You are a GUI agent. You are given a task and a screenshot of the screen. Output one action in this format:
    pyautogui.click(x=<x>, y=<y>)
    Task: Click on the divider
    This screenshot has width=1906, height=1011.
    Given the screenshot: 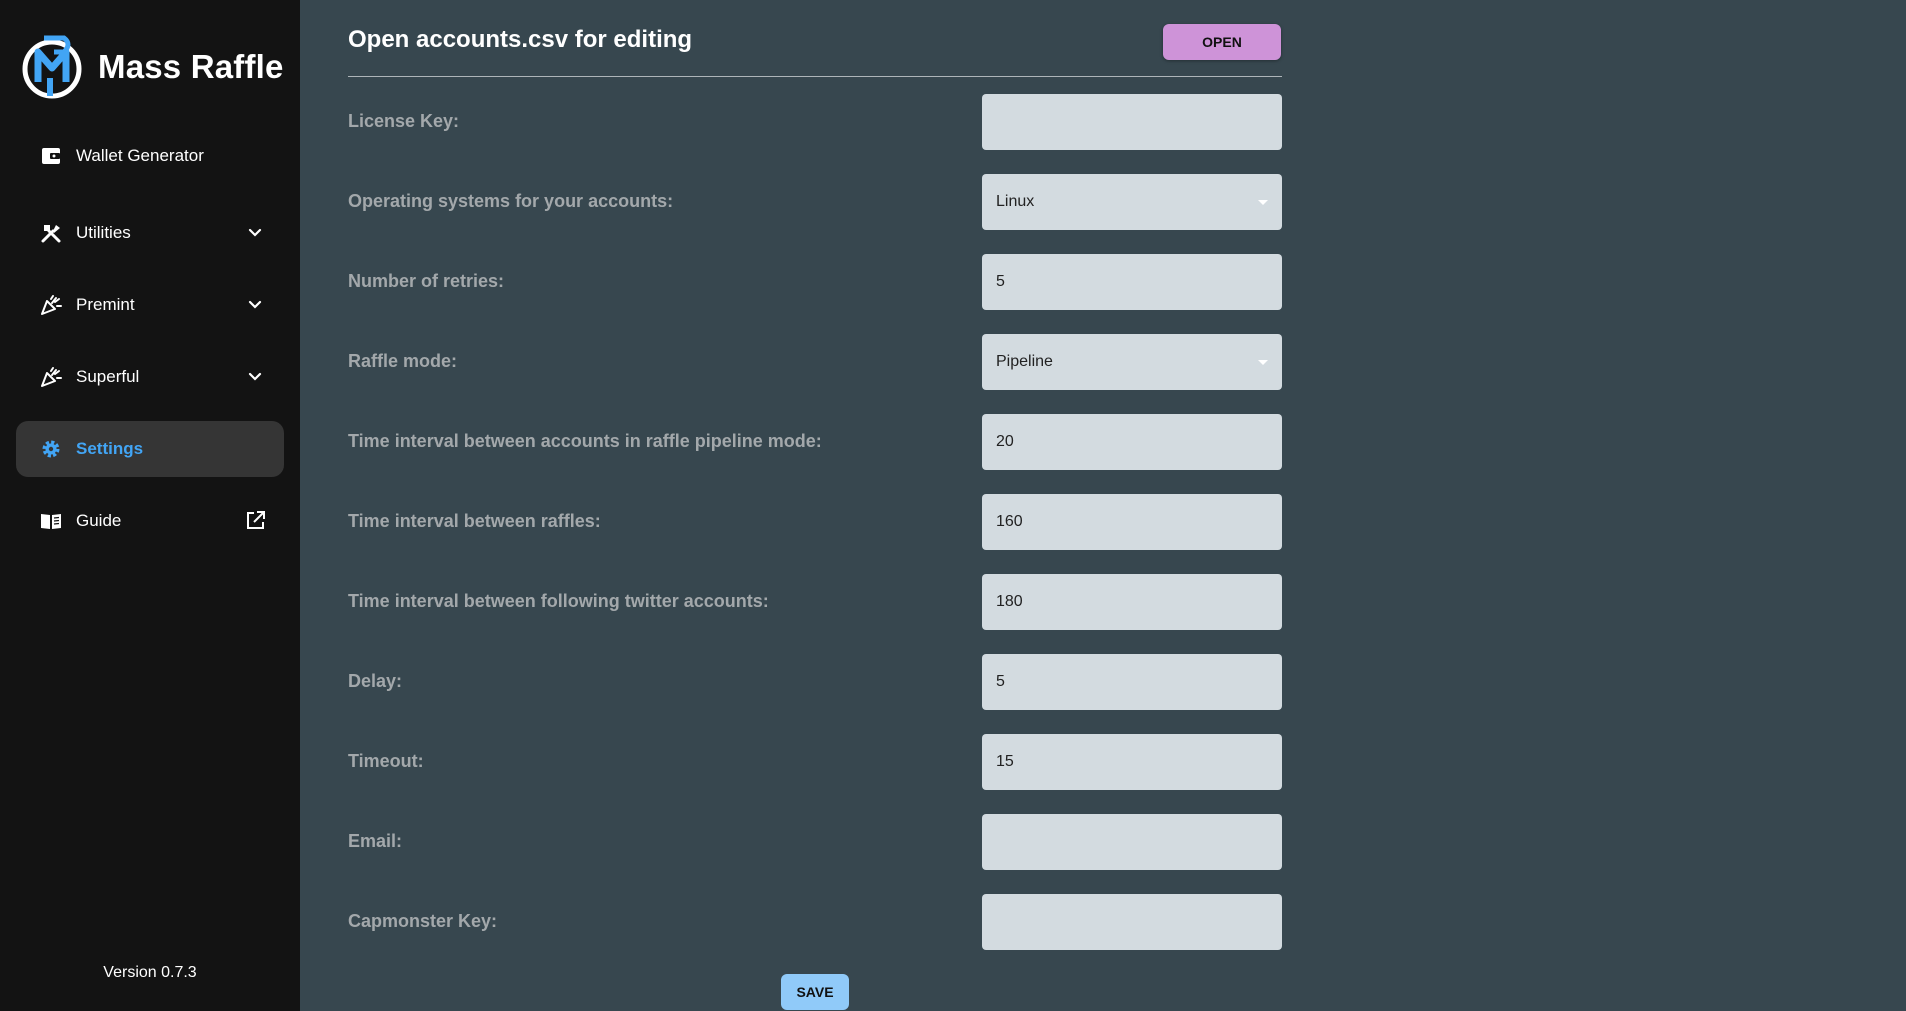 What is the action you would take?
    pyautogui.click(x=815, y=76)
    